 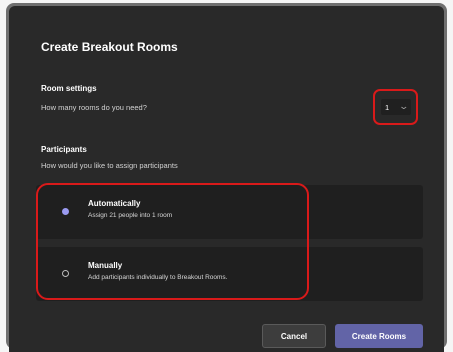 What do you see at coordinates (387, 107) in the screenshot?
I see `room-count-value: 1` at bounding box center [387, 107].